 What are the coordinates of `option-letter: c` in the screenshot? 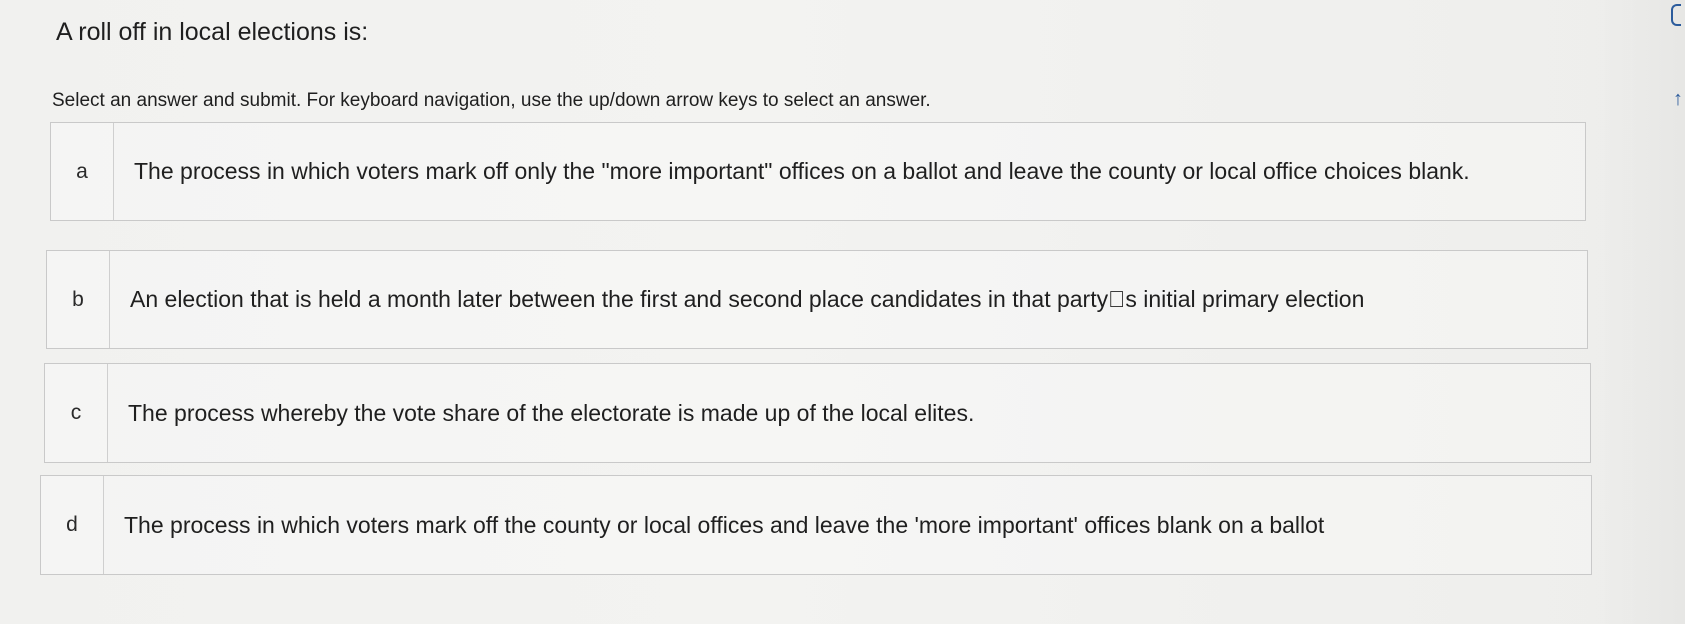 It's located at (76, 413).